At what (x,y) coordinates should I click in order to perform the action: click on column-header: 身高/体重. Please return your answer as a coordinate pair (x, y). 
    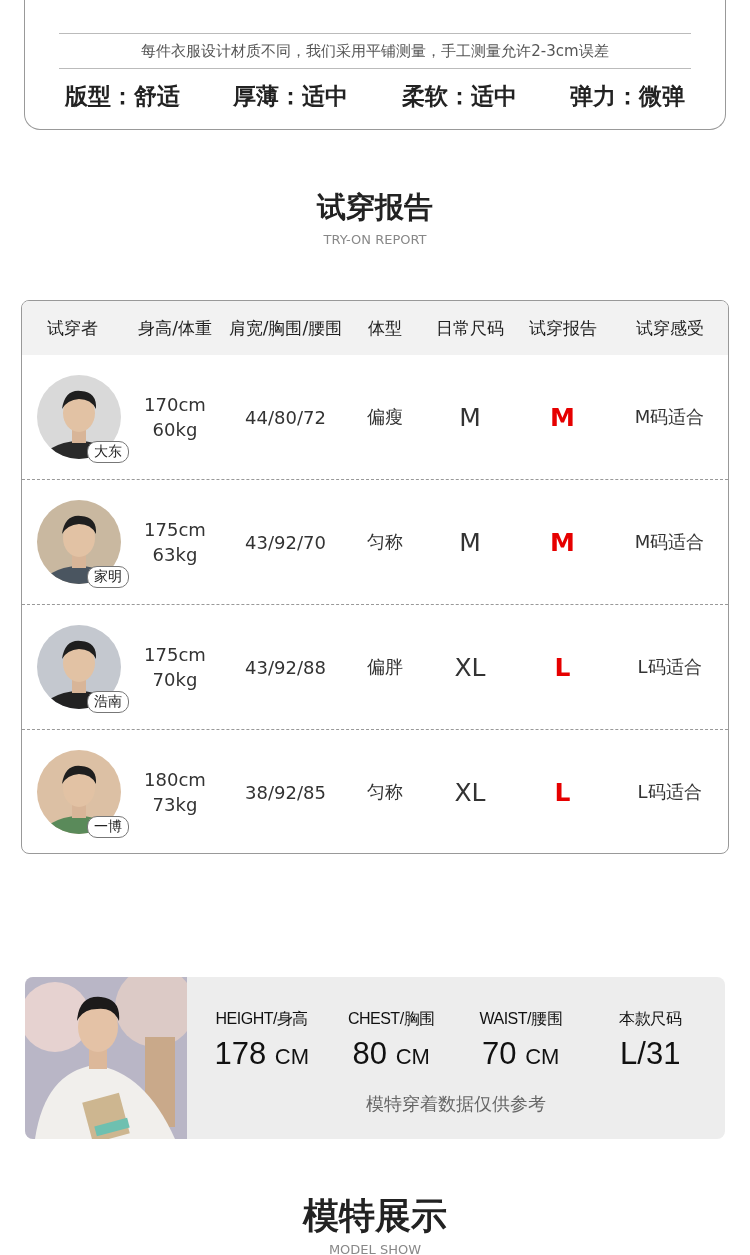
    Looking at the image, I should click on (175, 328).